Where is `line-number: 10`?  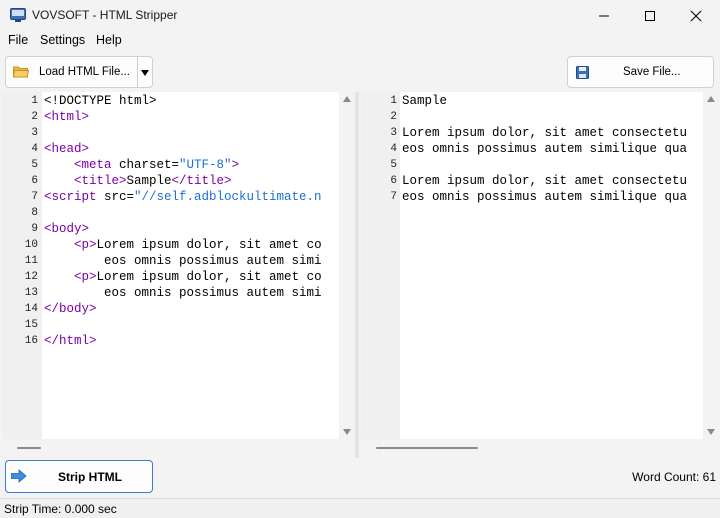
line-number: 10 is located at coordinates (31, 245).